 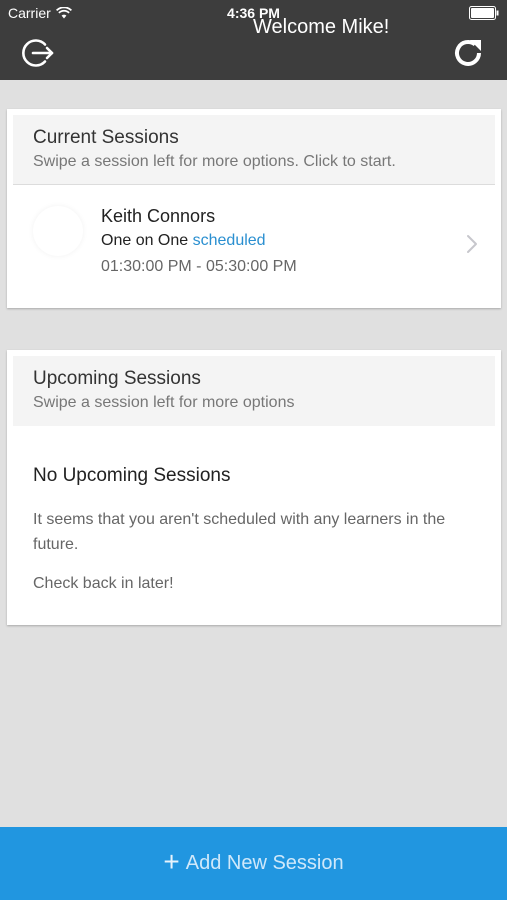 I want to click on logout-icon, so click(x=38, y=53).